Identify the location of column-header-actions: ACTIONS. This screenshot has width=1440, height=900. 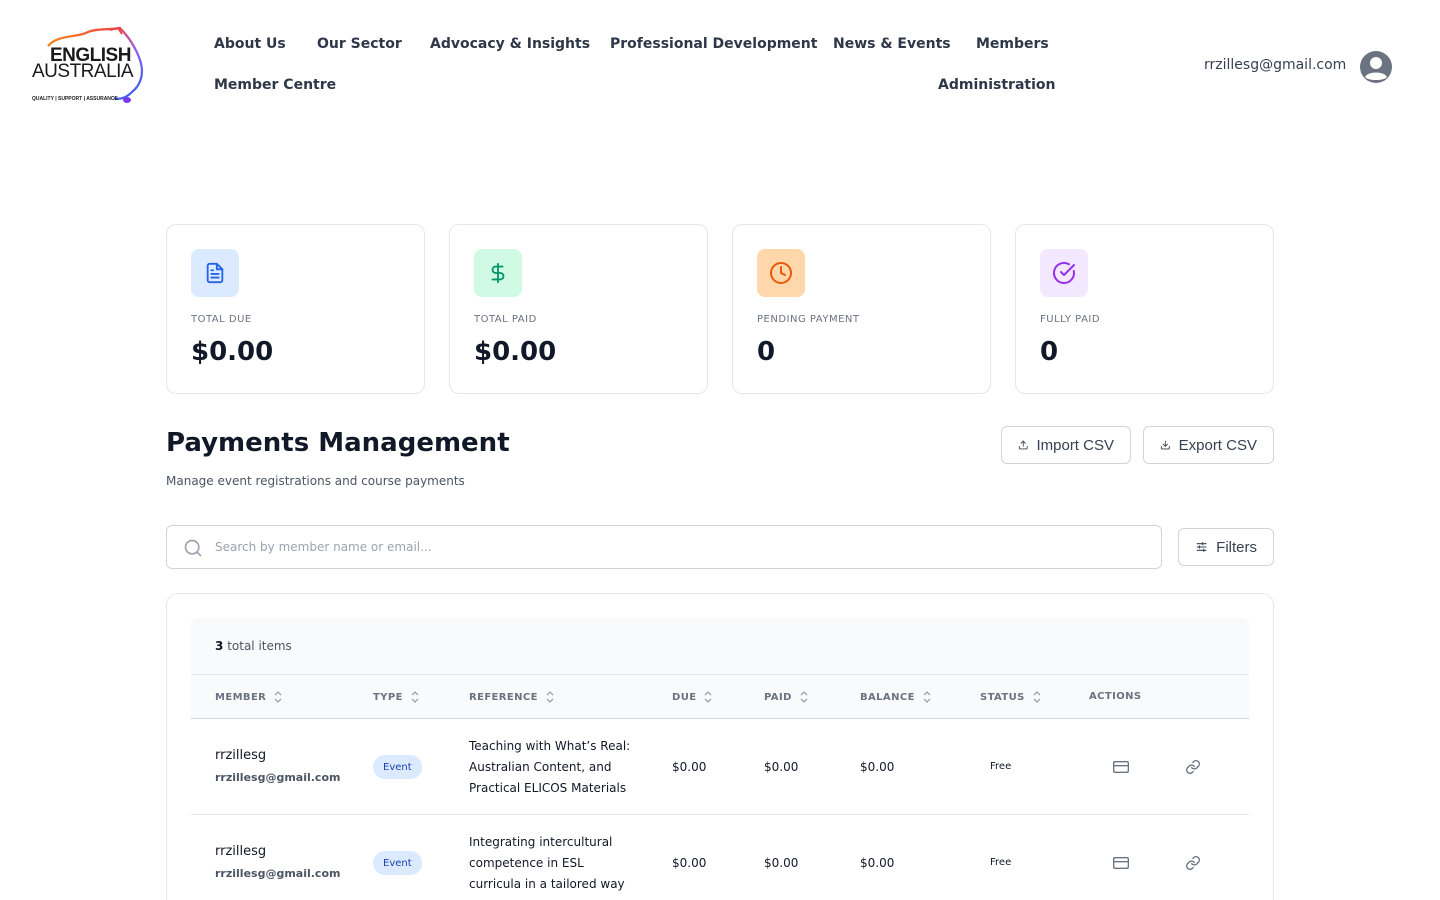
(1115, 696).